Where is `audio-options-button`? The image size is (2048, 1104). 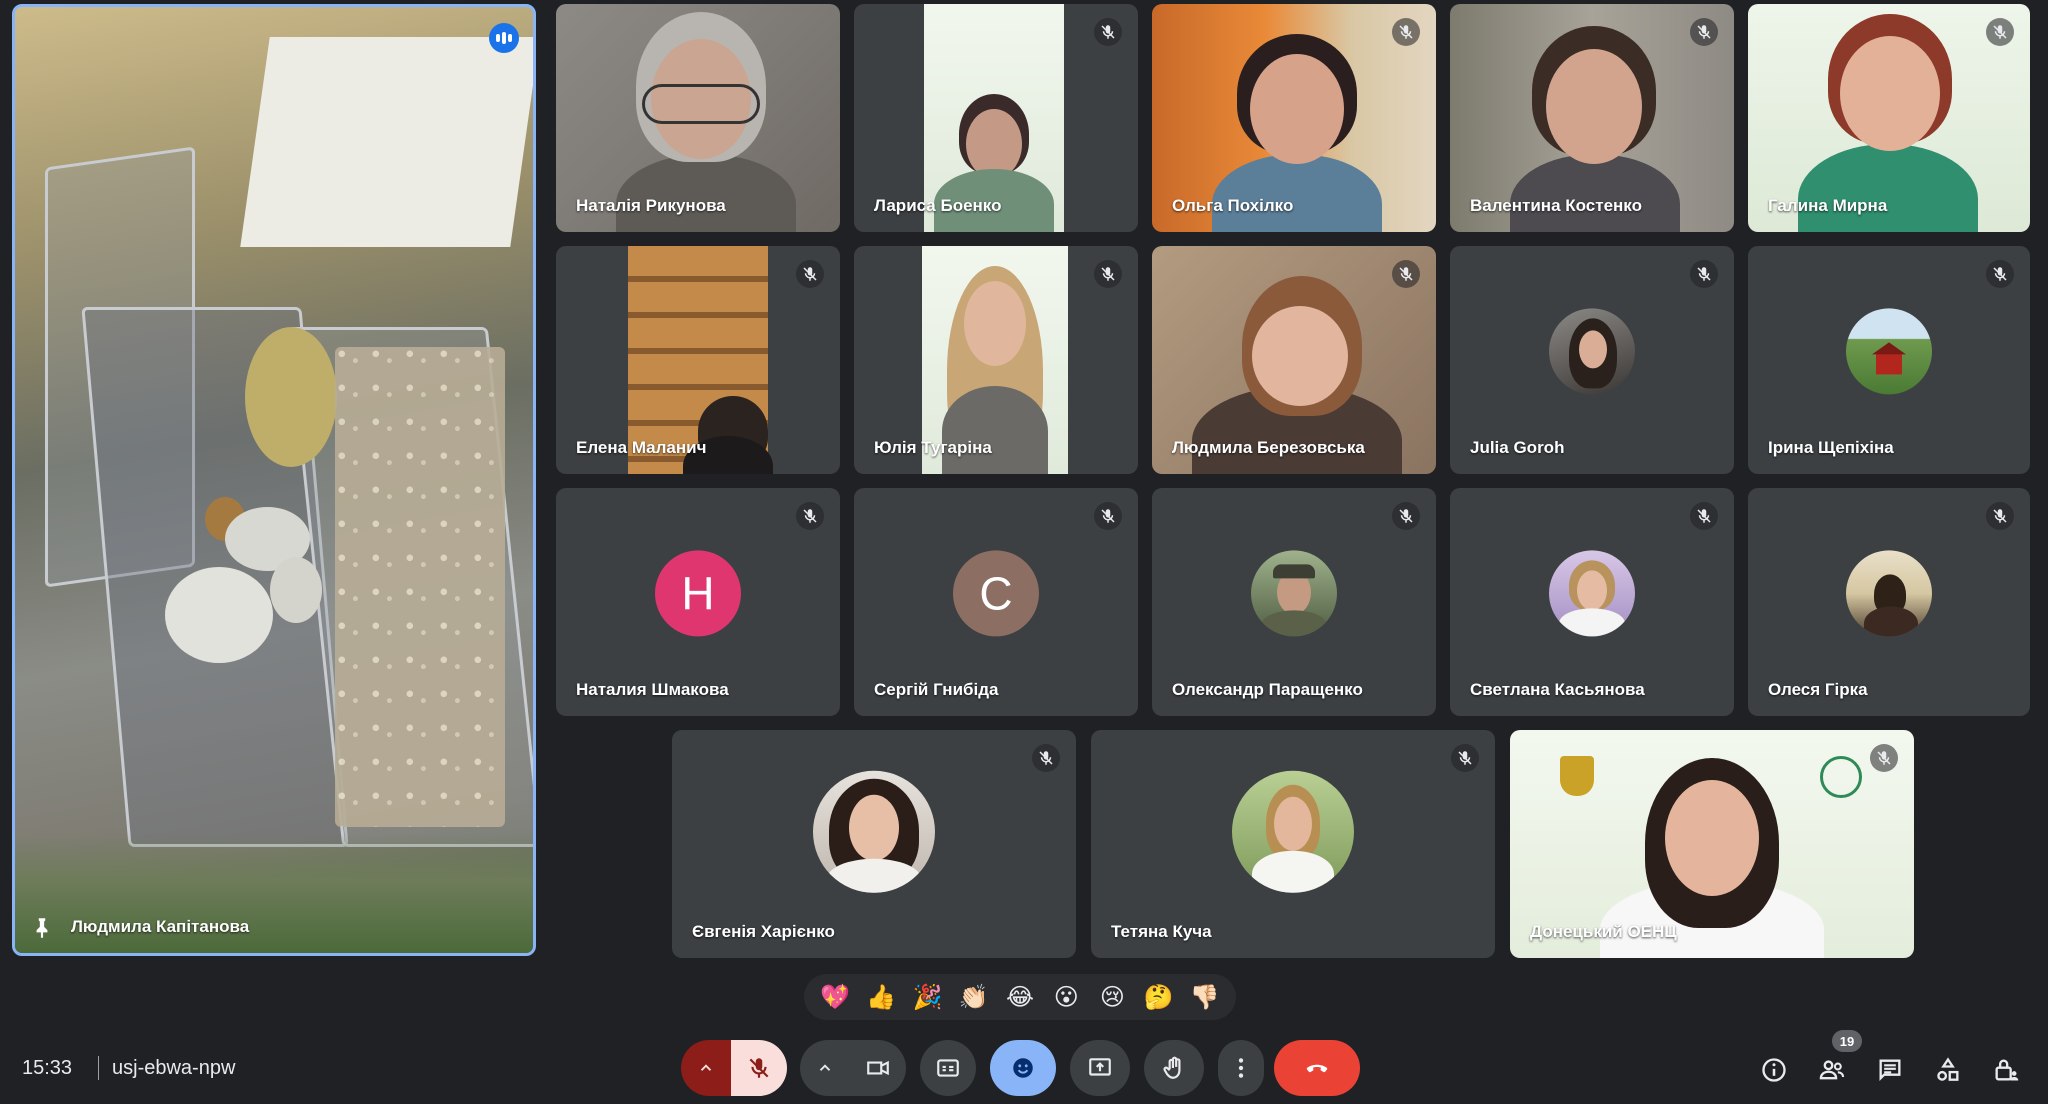 audio-options-button is located at coordinates (706, 1068).